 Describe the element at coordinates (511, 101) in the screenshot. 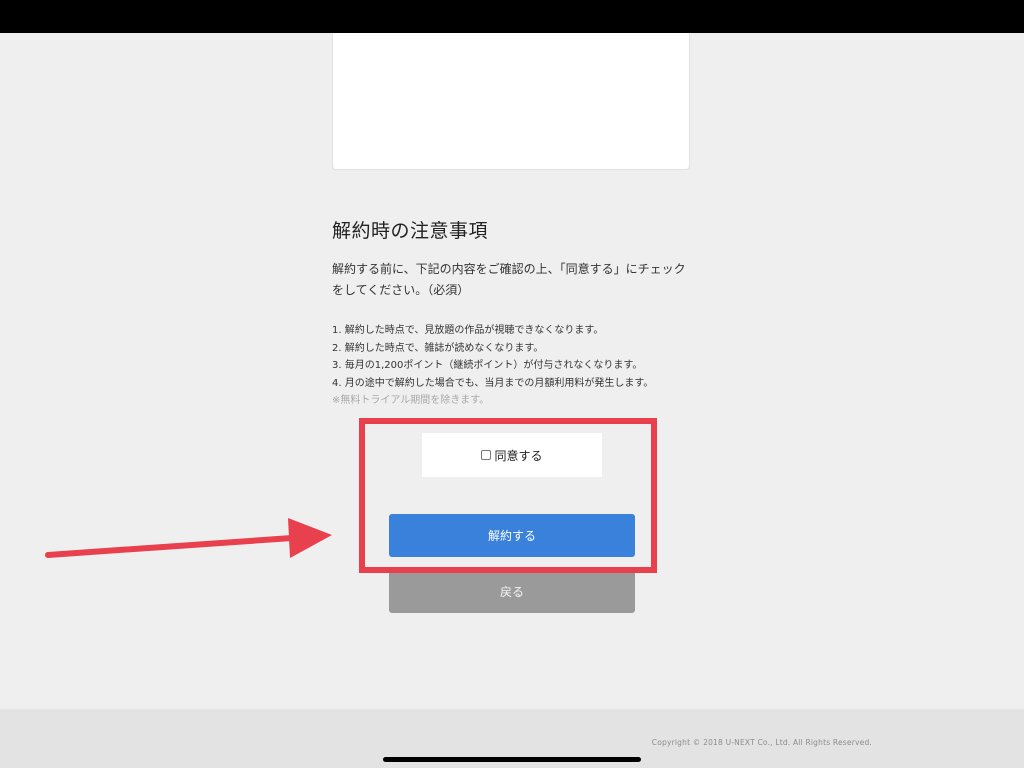

I see `content-card` at that location.